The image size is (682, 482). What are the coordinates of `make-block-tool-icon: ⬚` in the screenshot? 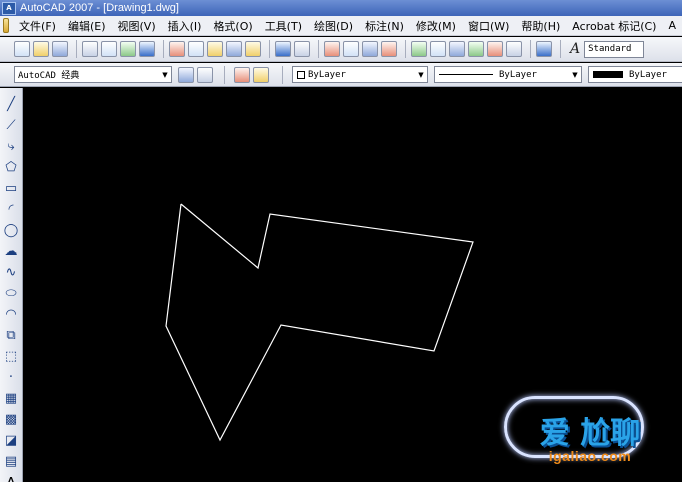 It's located at (11, 357).